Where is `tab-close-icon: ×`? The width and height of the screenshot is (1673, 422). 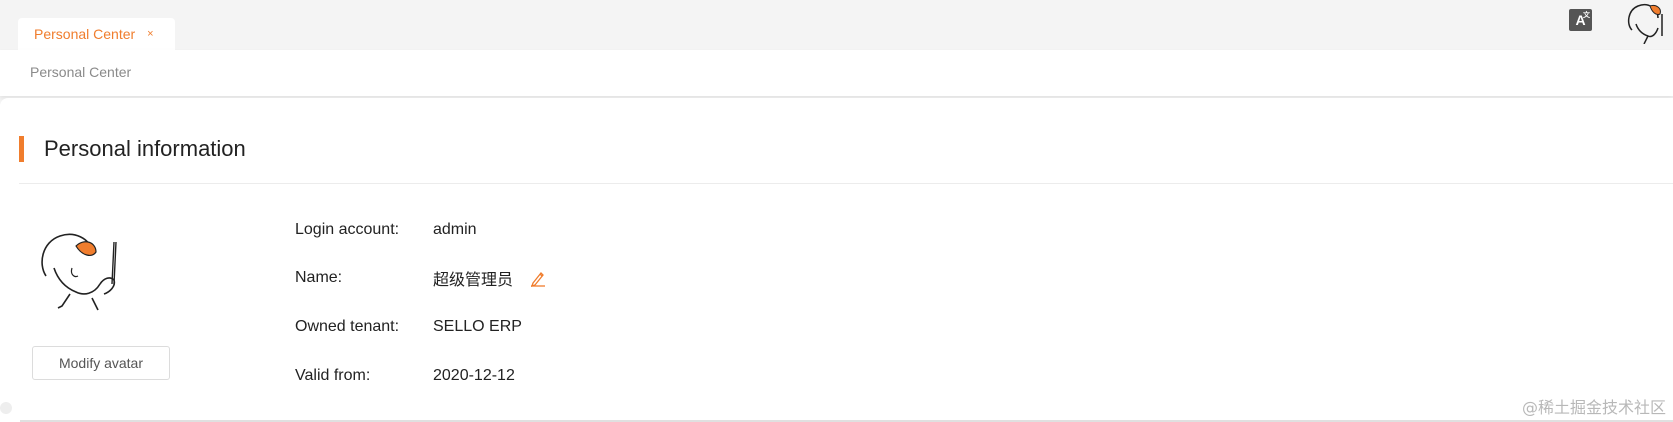
tab-close-icon: × is located at coordinates (150, 34).